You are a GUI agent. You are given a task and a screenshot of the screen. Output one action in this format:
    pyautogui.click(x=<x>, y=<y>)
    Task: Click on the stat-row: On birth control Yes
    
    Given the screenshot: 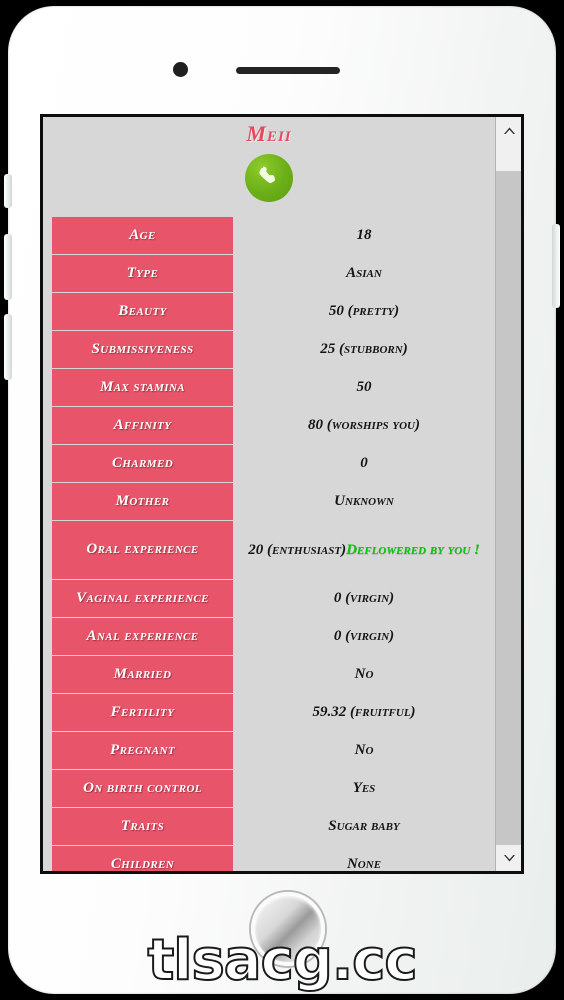 What is the action you would take?
    pyautogui.click(x=269, y=788)
    